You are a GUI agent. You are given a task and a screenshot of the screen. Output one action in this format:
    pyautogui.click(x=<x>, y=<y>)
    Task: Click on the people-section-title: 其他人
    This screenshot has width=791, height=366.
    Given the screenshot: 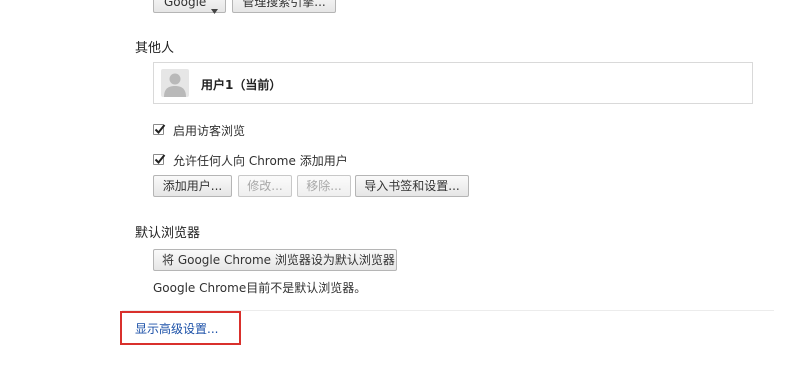 What is the action you would take?
    pyautogui.click(x=155, y=48)
    